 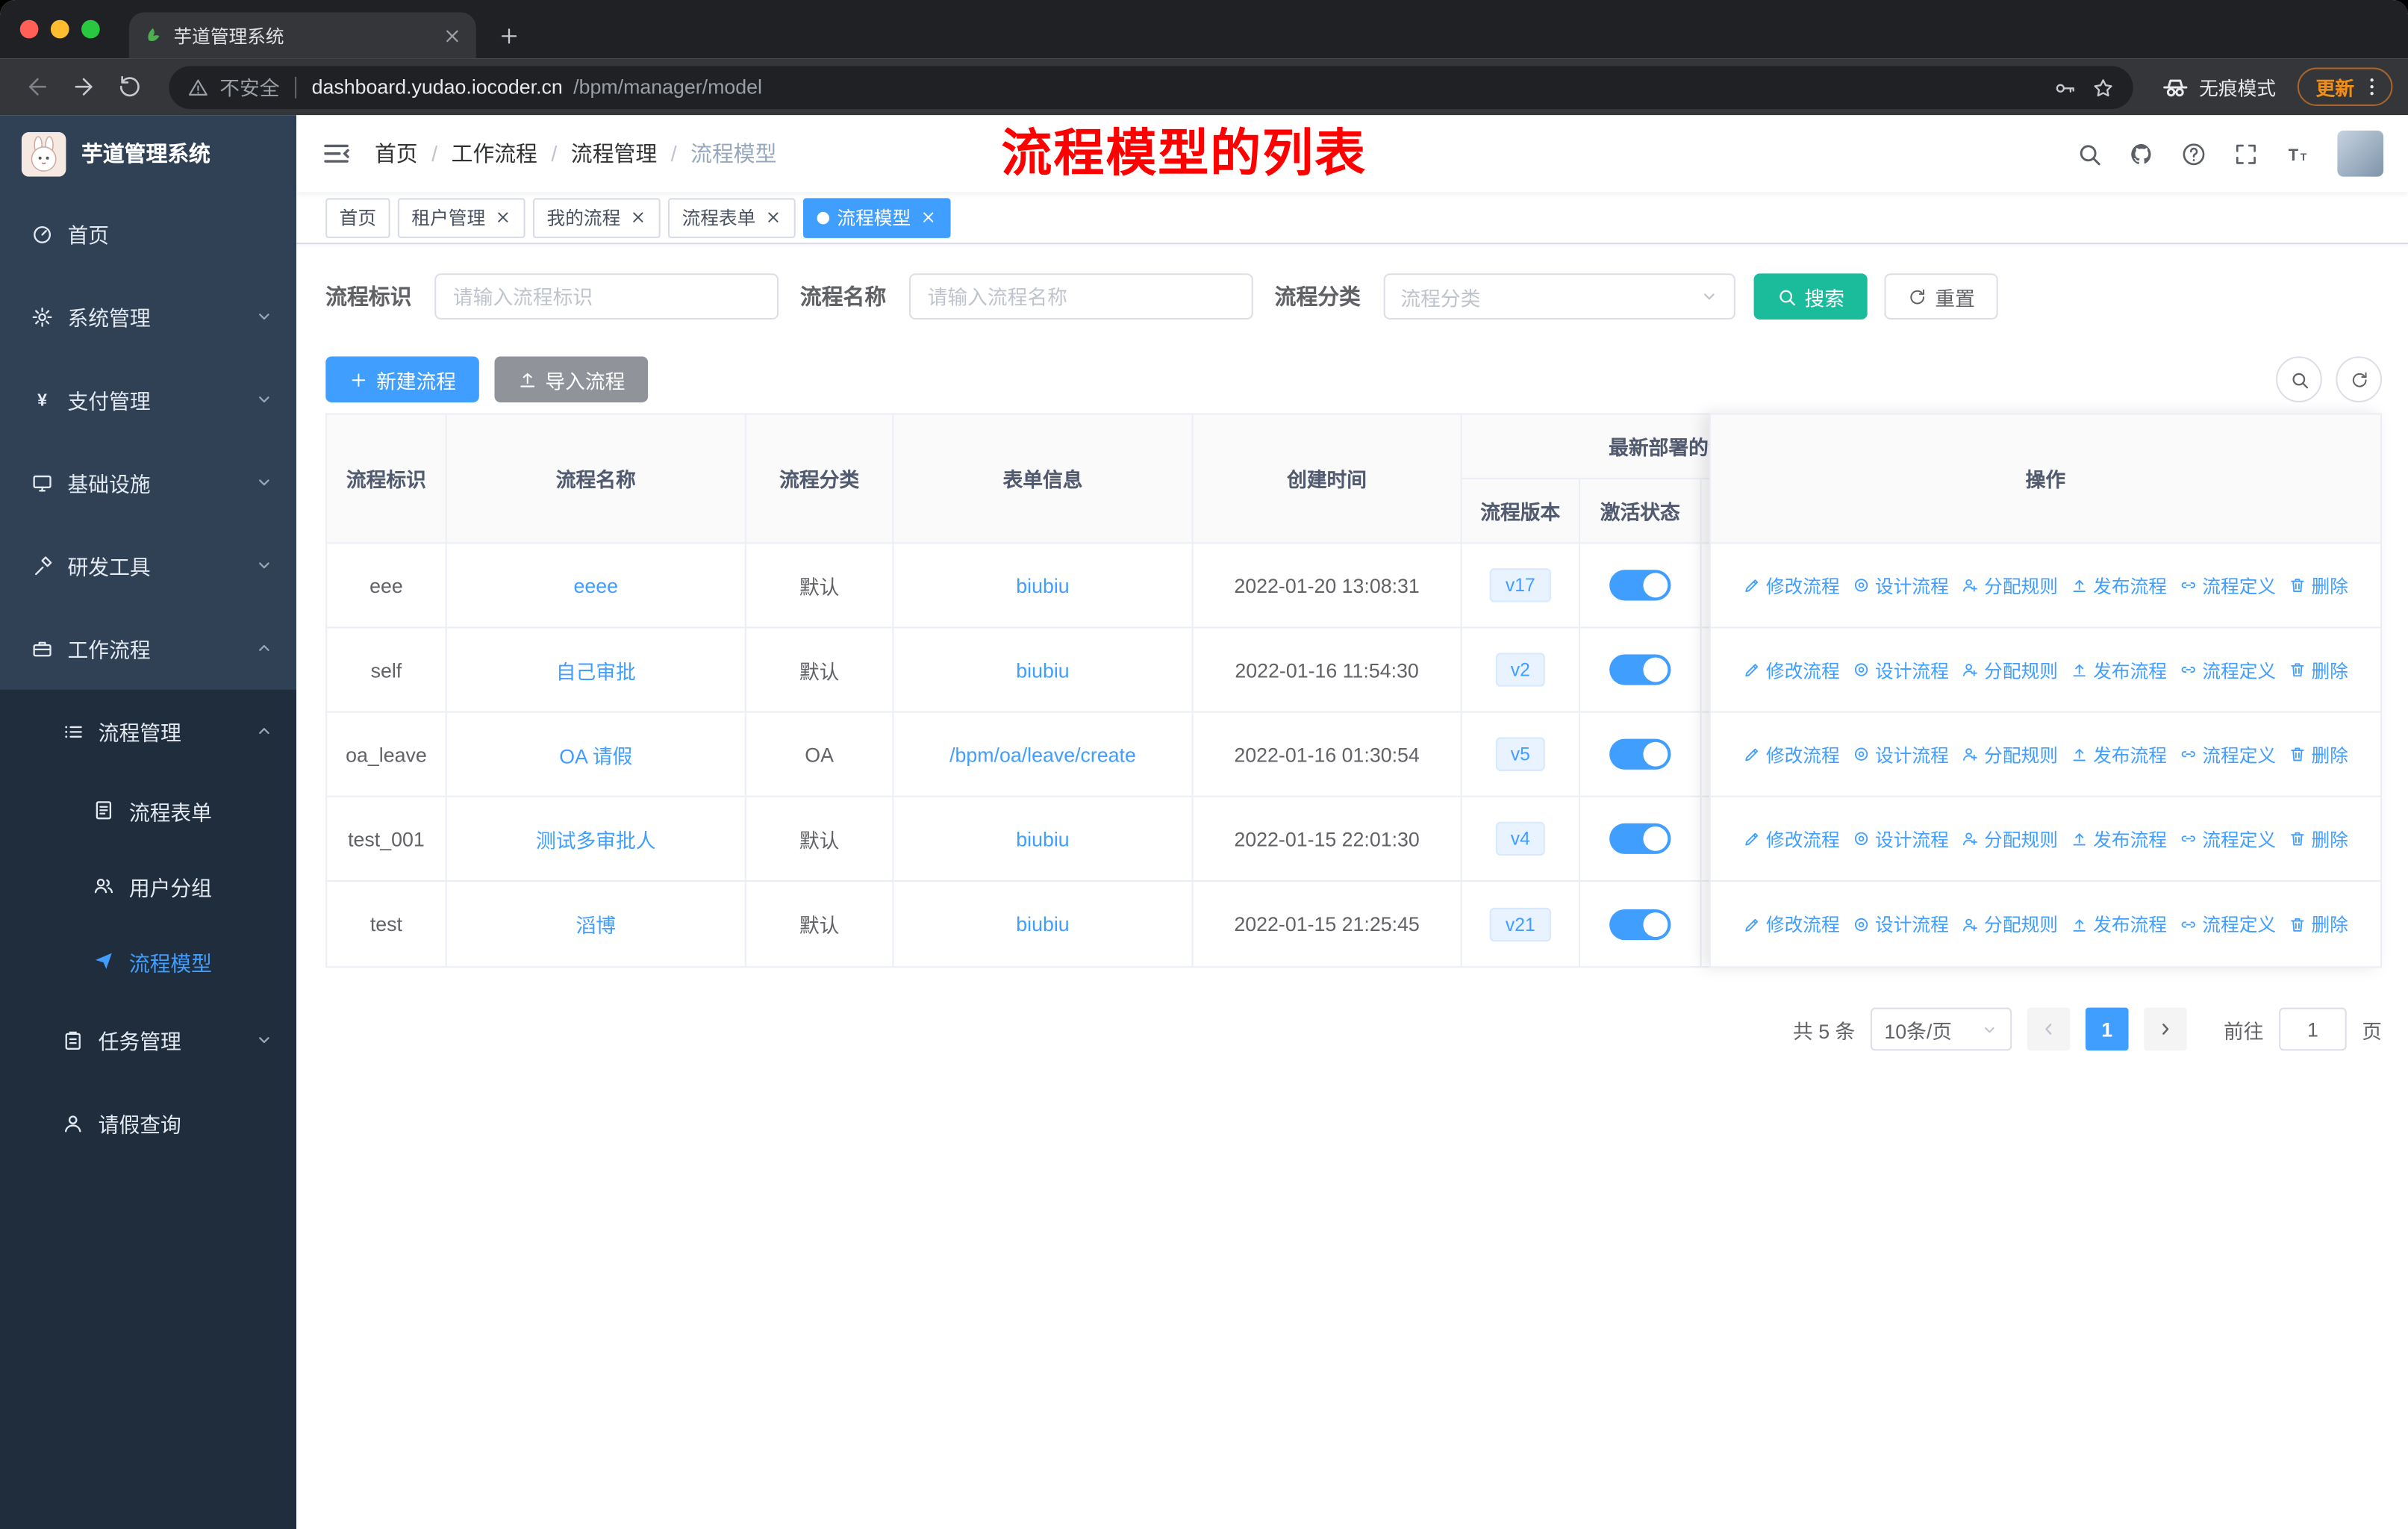 I want to click on minimize-button, so click(x=59, y=29).